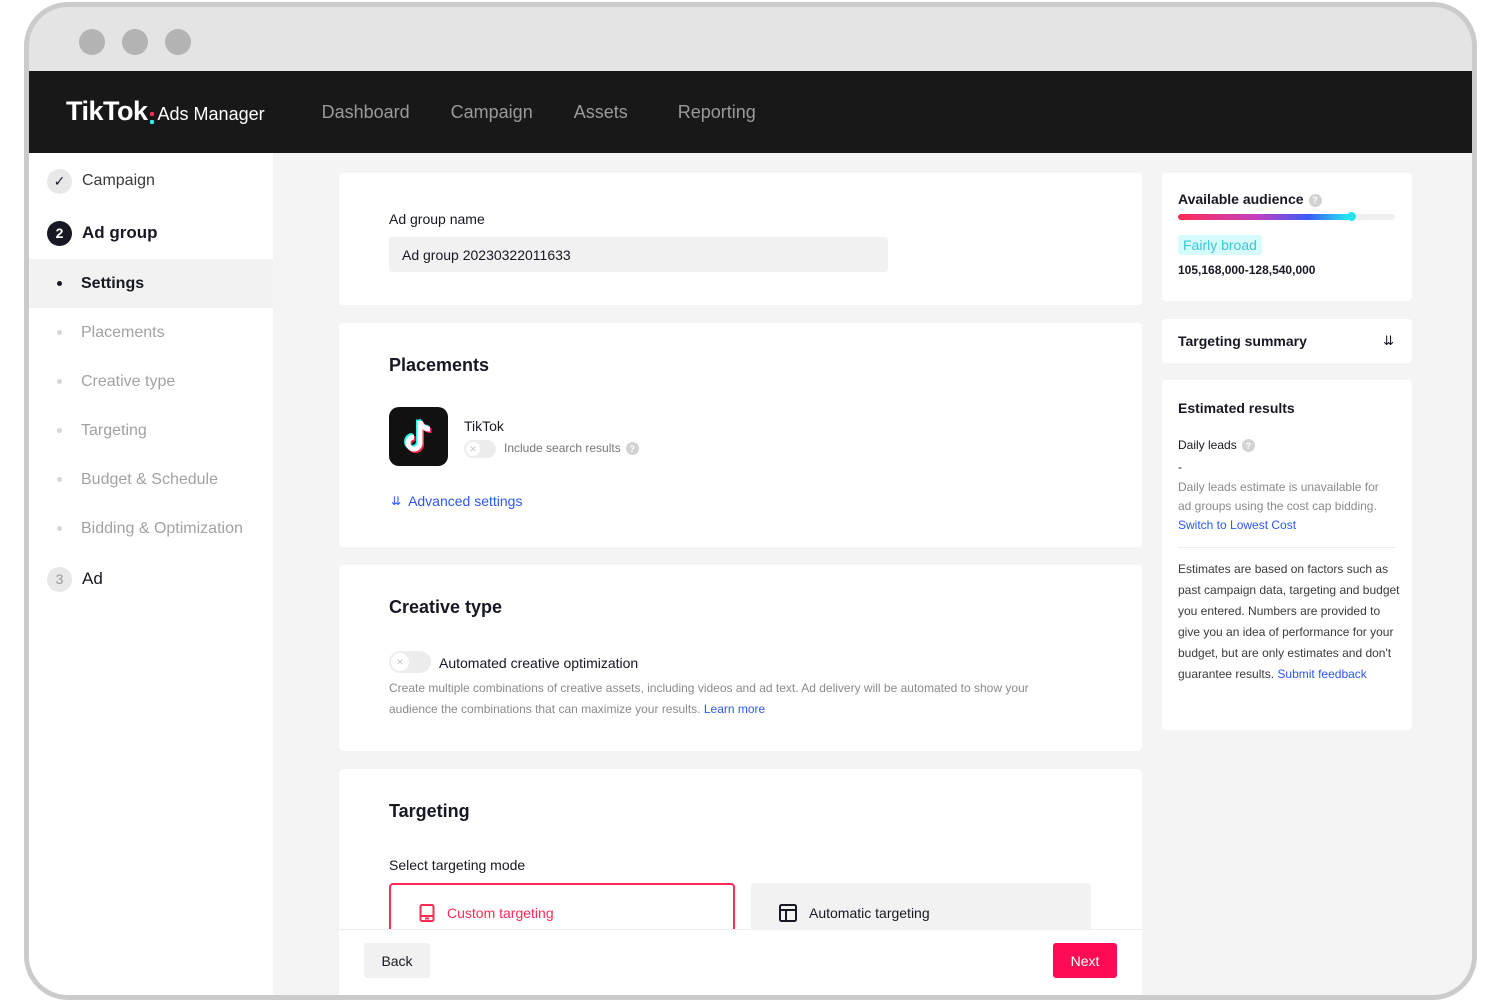  Describe the element at coordinates (211, 114) in the screenshot. I see `logo-subtitle: Ads Manager` at that location.